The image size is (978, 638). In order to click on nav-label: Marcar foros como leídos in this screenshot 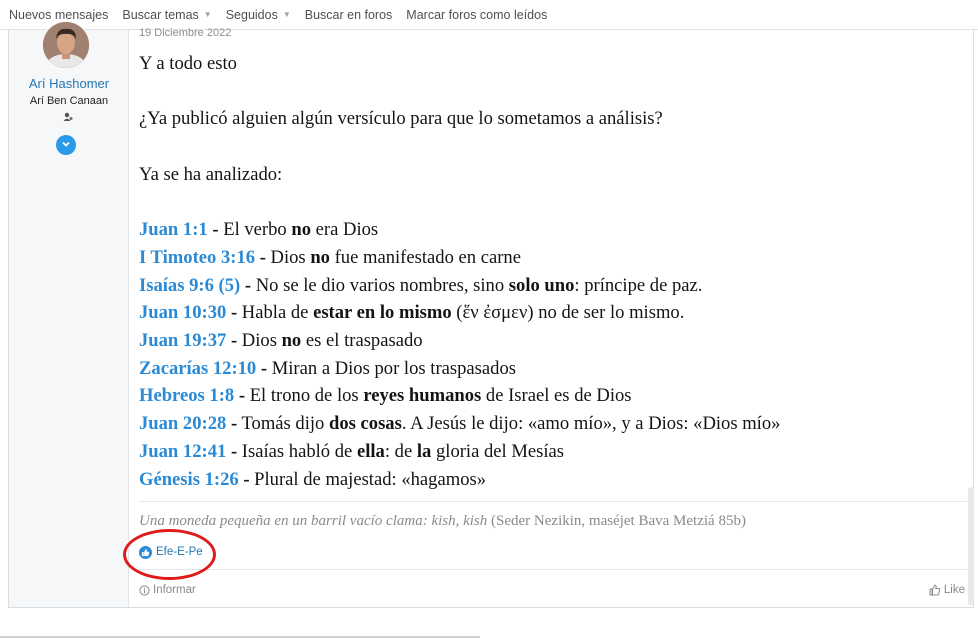, I will do `click(477, 14)`.